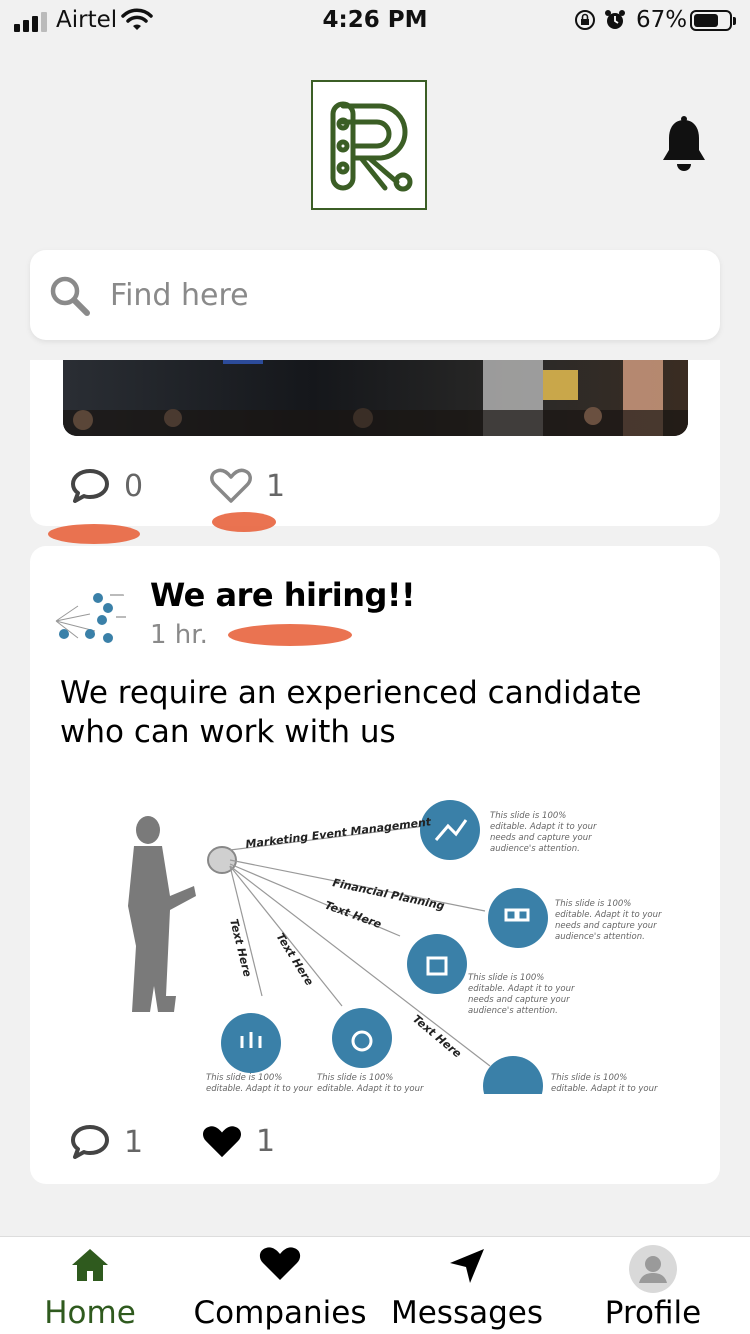 The height and width of the screenshot is (1334, 750). I want to click on navigation-arrow-icon, so click(467, 1266).